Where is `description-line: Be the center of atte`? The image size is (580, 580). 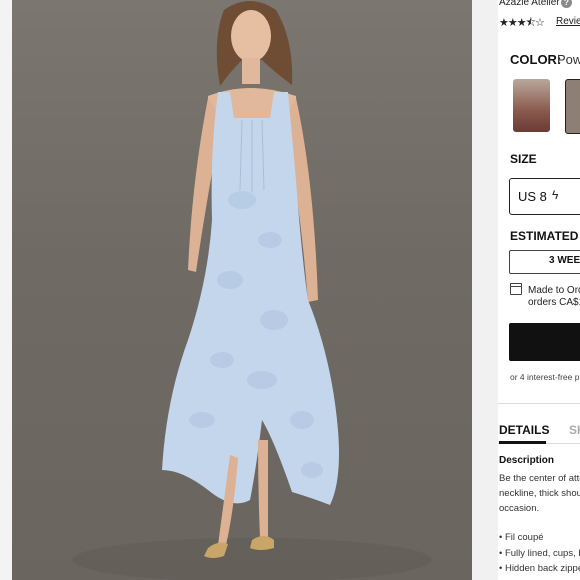 description-line: Be the center of atte is located at coordinates (539, 478).